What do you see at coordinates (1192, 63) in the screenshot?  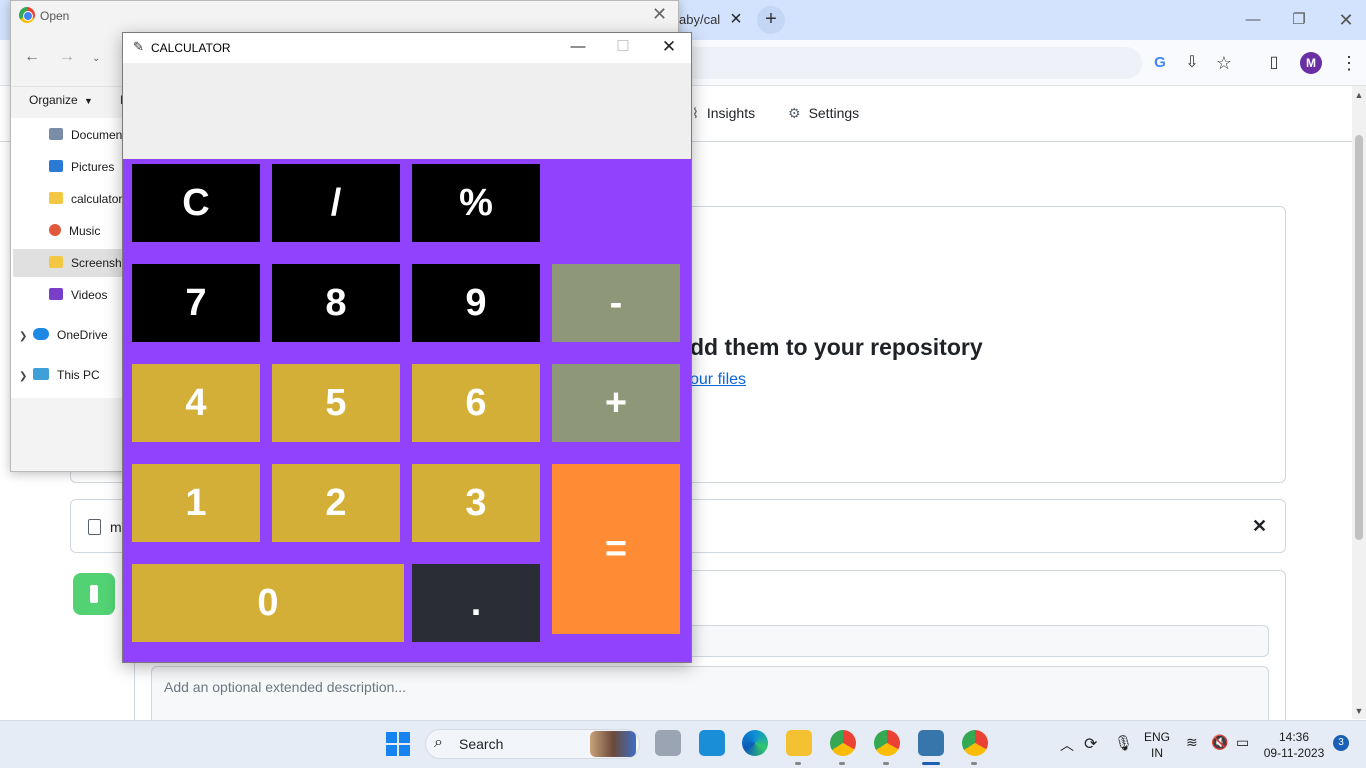 I see `install-app-icon: ⇩` at bounding box center [1192, 63].